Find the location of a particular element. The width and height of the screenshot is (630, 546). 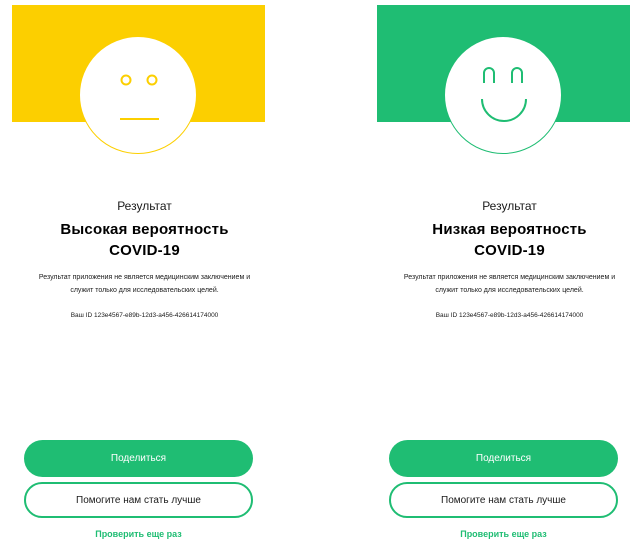

smiling-face-icon is located at coordinates (504, 94).